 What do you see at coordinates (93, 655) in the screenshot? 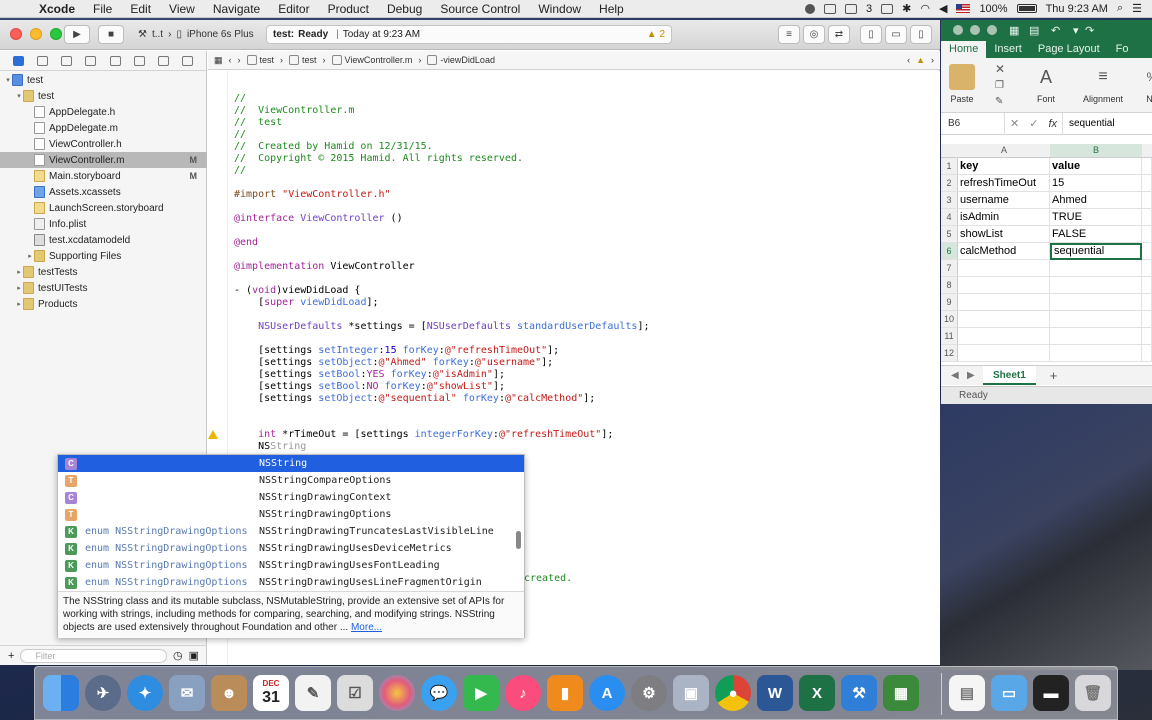
I see `navigator-filter-input: Filter` at bounding box center [93, 655].